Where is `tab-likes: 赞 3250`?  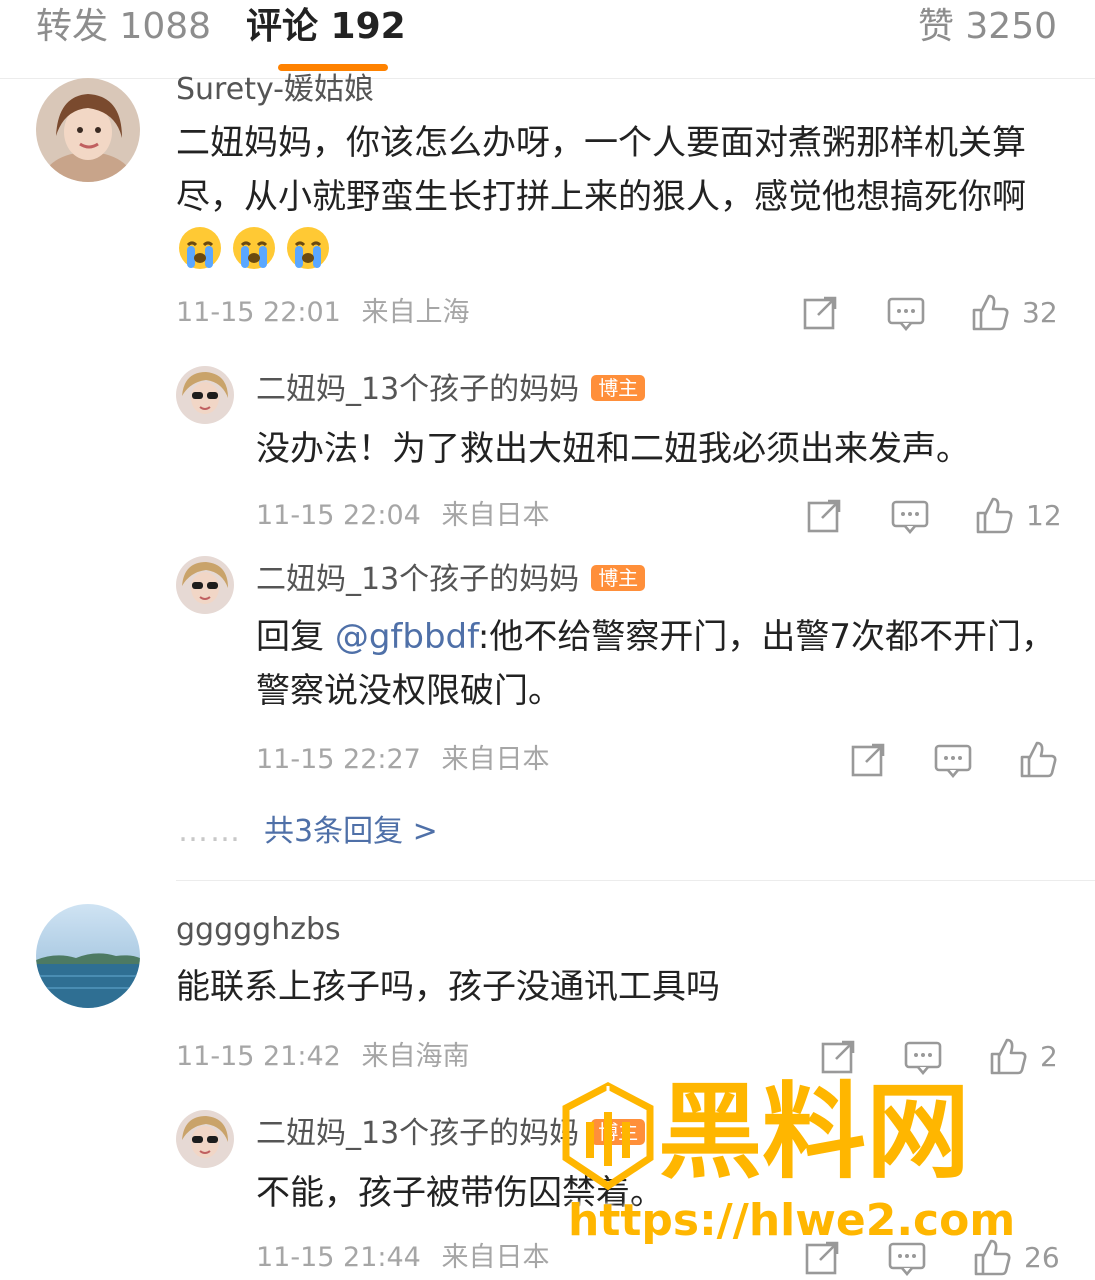
tab-likes: 赞 3250 is located at coordinates (987, 27).